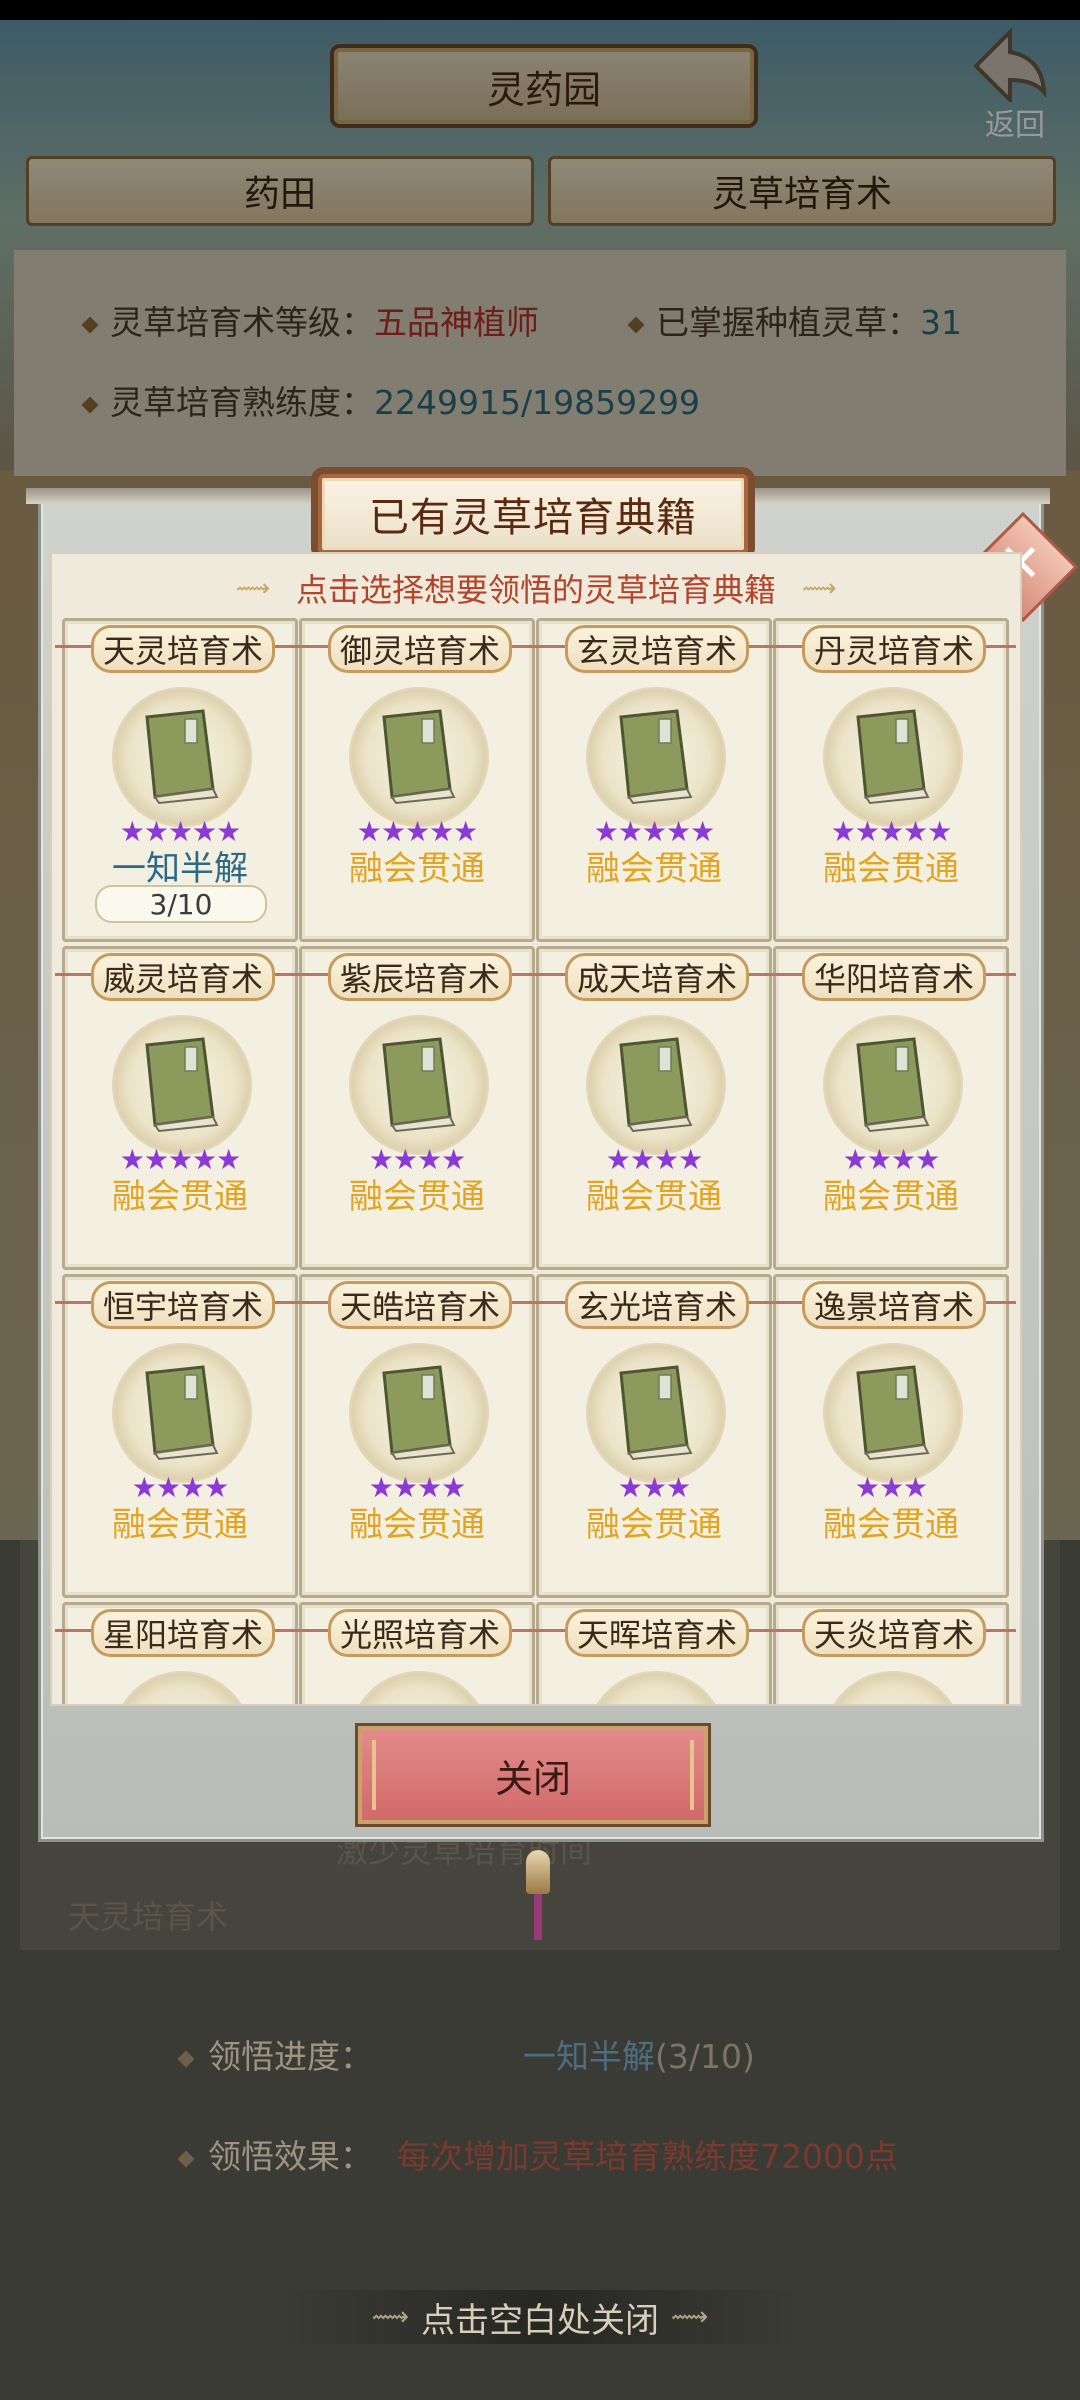 This screenshot has height=2400, width=1080. Describe the element at coordinates (290, 2056) in the screenshot. I see `progress-label: 领悟进度：` at that location.